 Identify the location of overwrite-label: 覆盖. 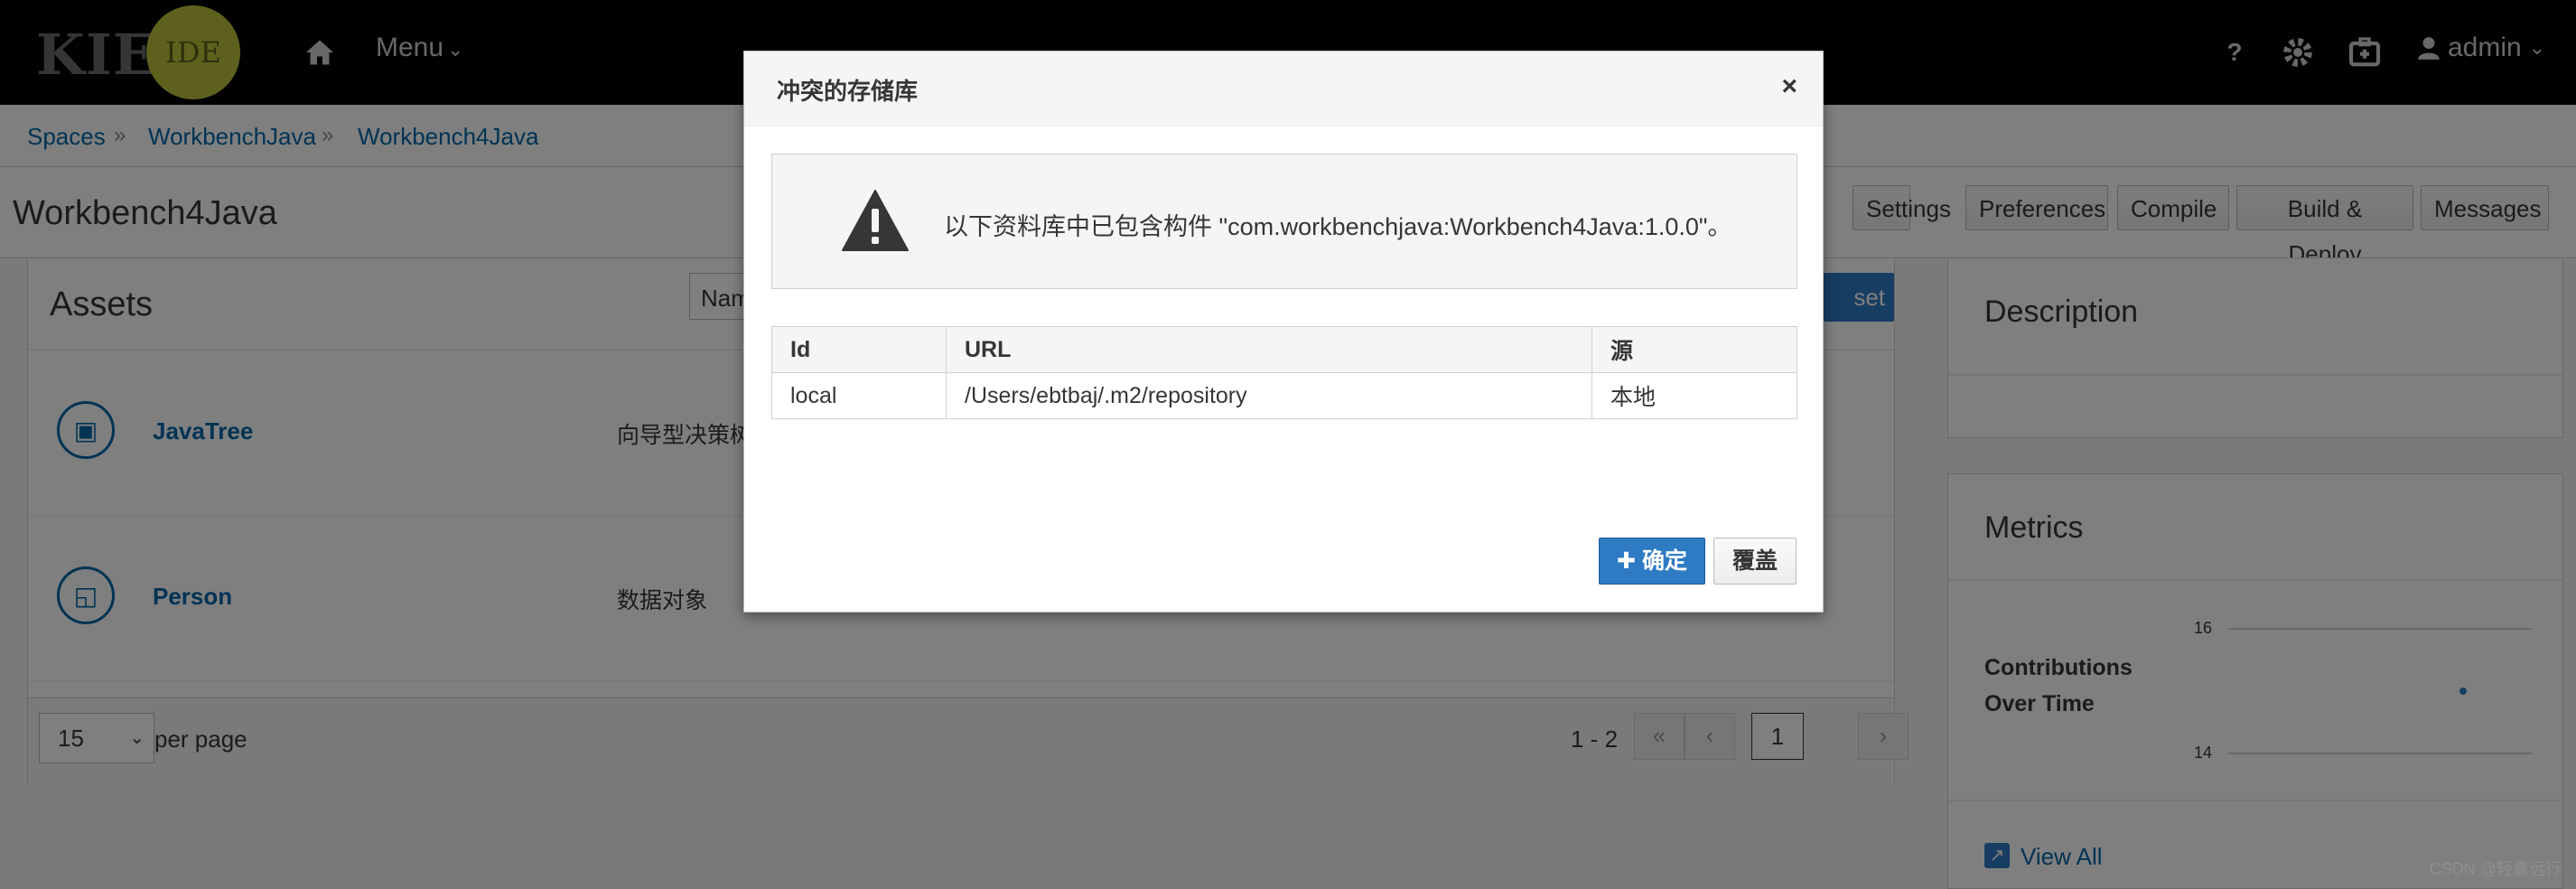
(1754, 561).